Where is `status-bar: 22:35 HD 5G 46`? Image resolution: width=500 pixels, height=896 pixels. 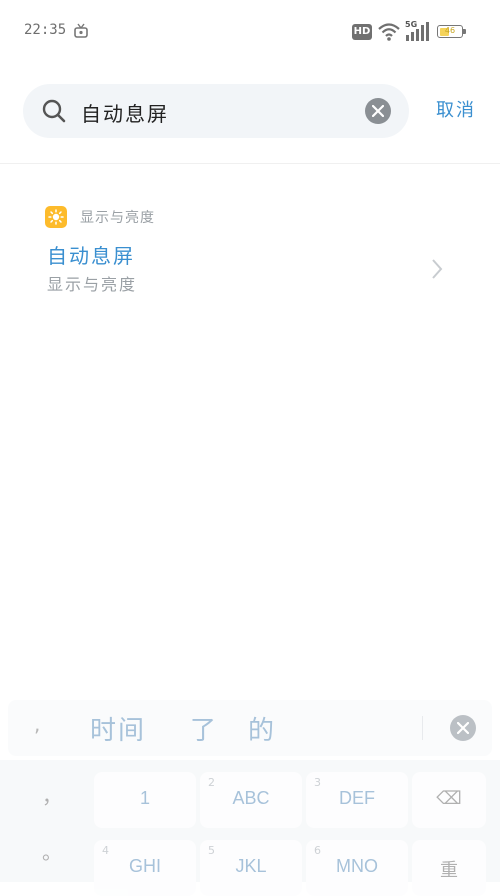
status-bar: 22:35 HD 5G 46 is located at coordinates (250, 32).